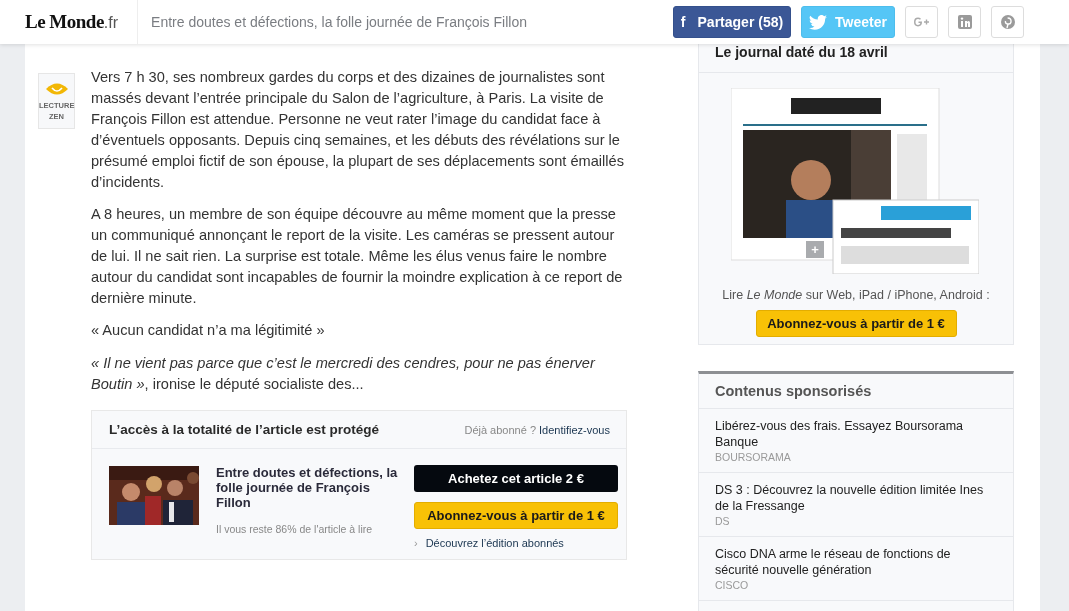  I want to click on panel-title: Contenus sponsorisés, so click(856, 391).